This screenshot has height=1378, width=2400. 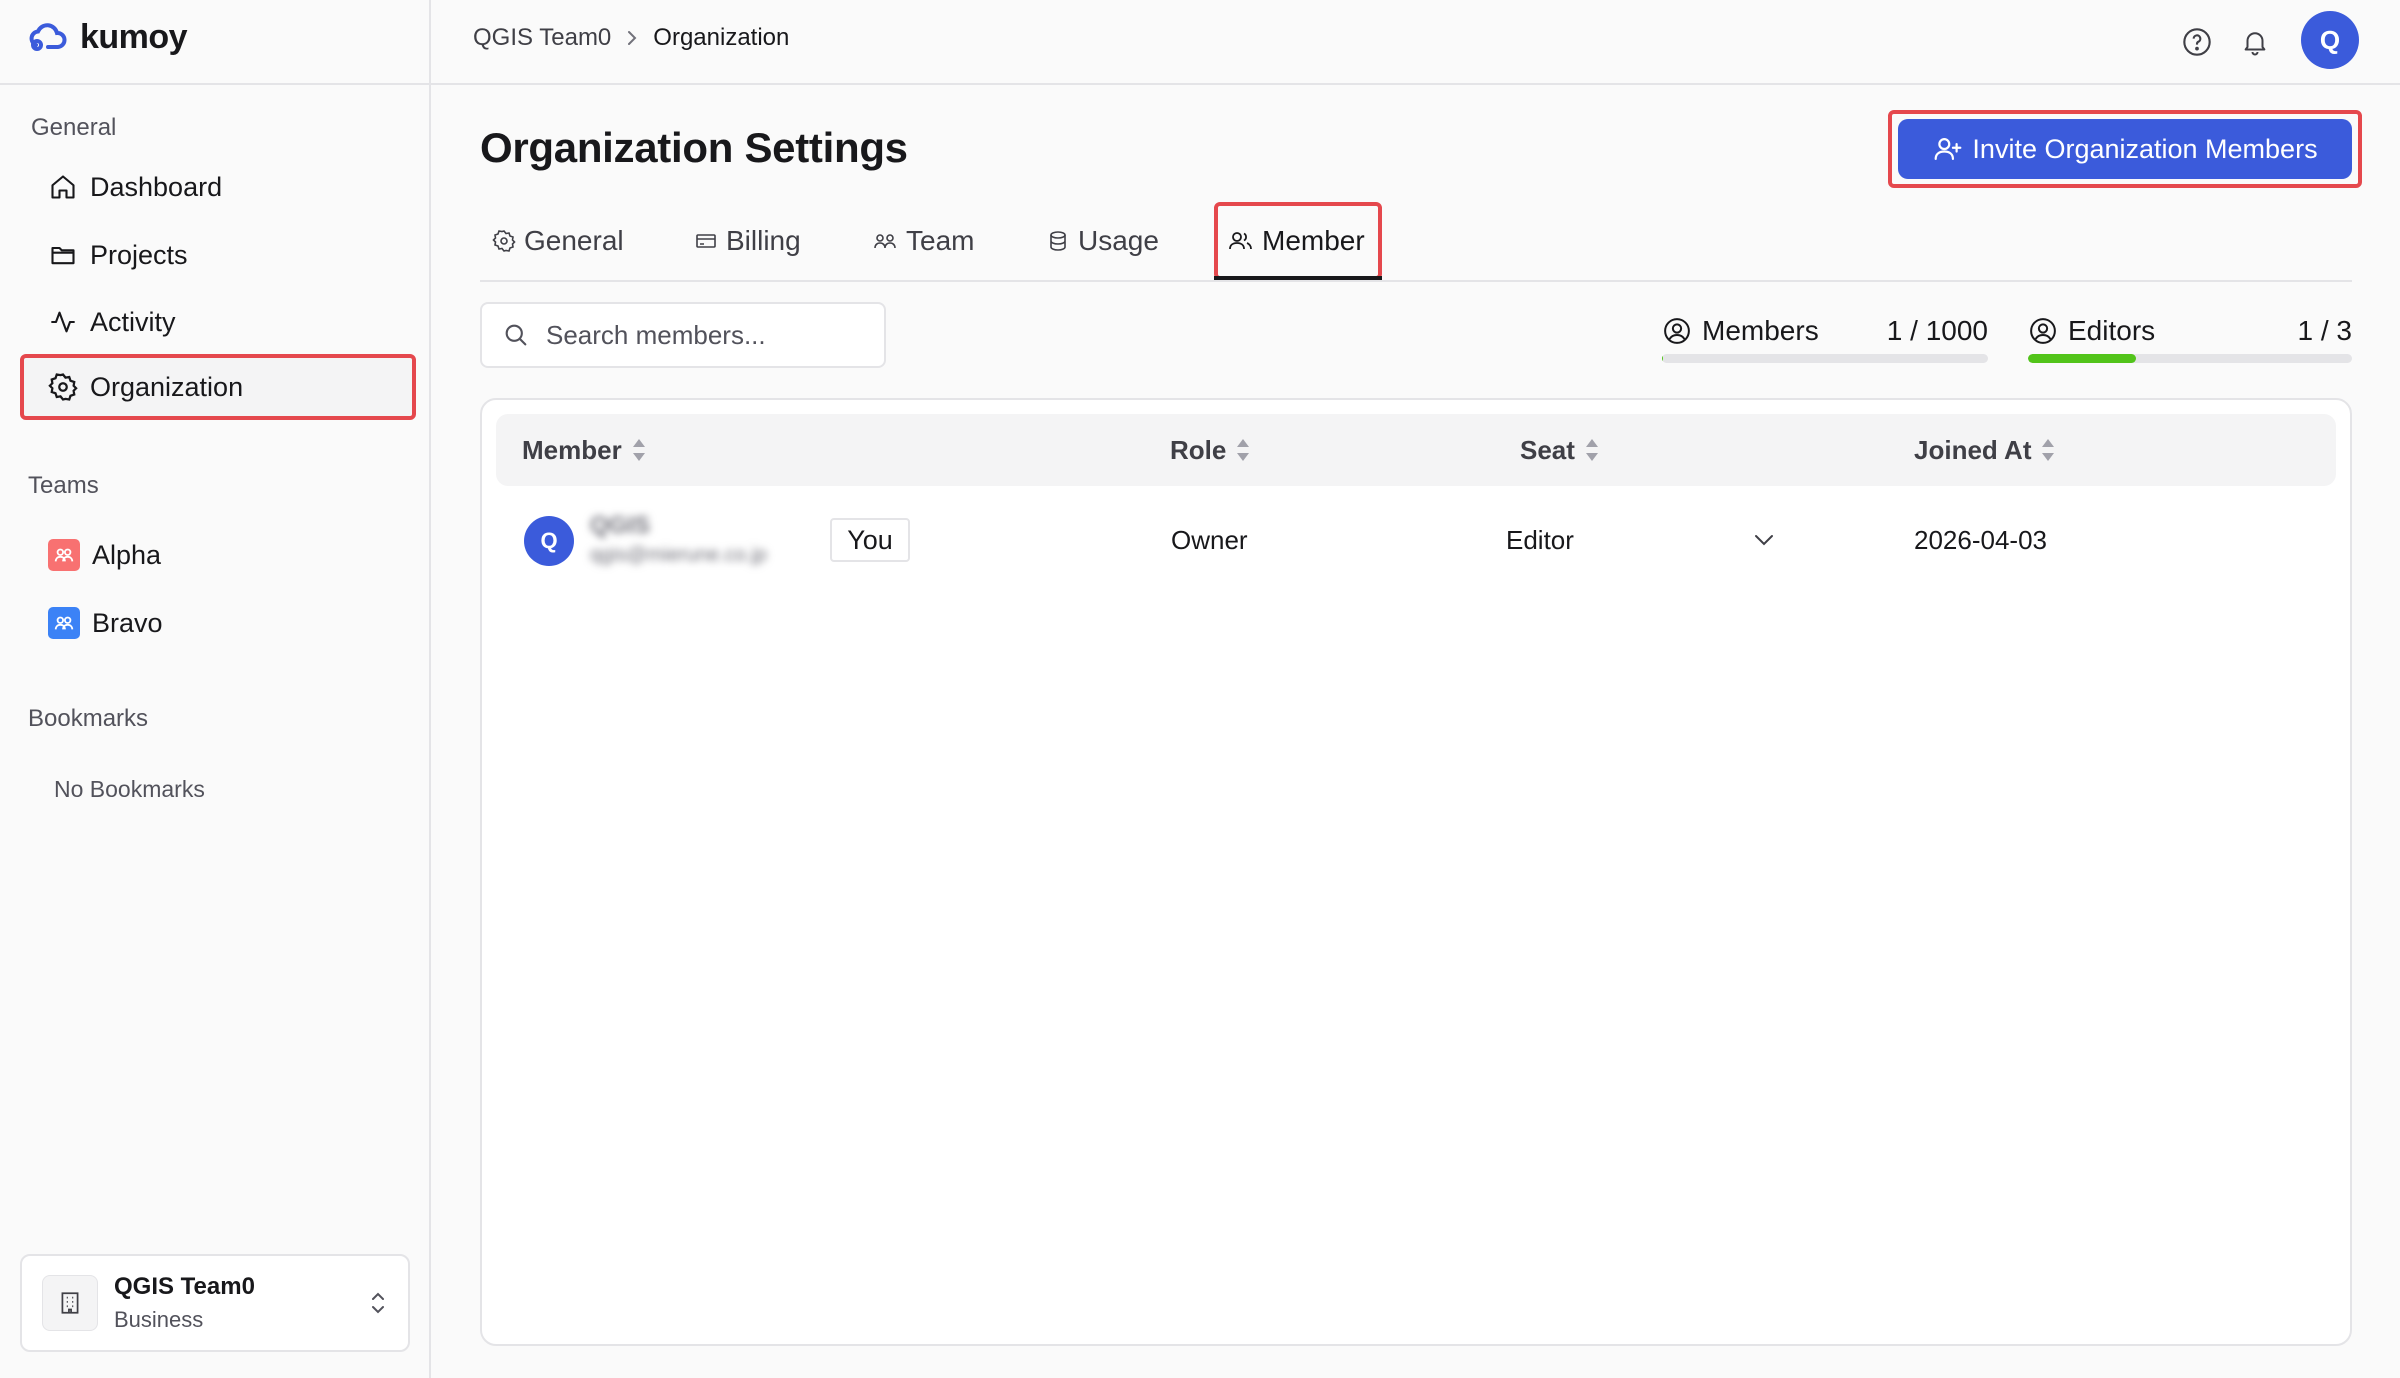 I want to click on logo: kumoy, so click(x=108, y=37).